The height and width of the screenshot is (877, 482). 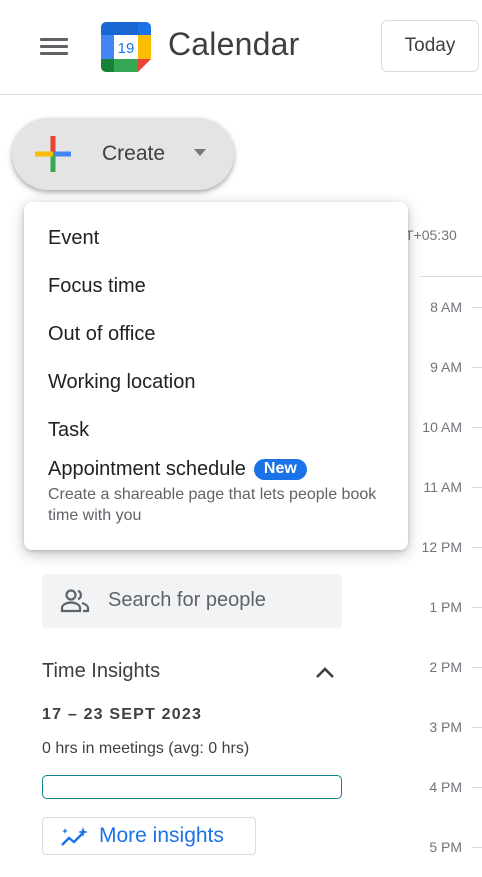 What do you see at coordinates (451, 276) in the screenshot?
I see `grid-line` at bounding box center [451, 276].